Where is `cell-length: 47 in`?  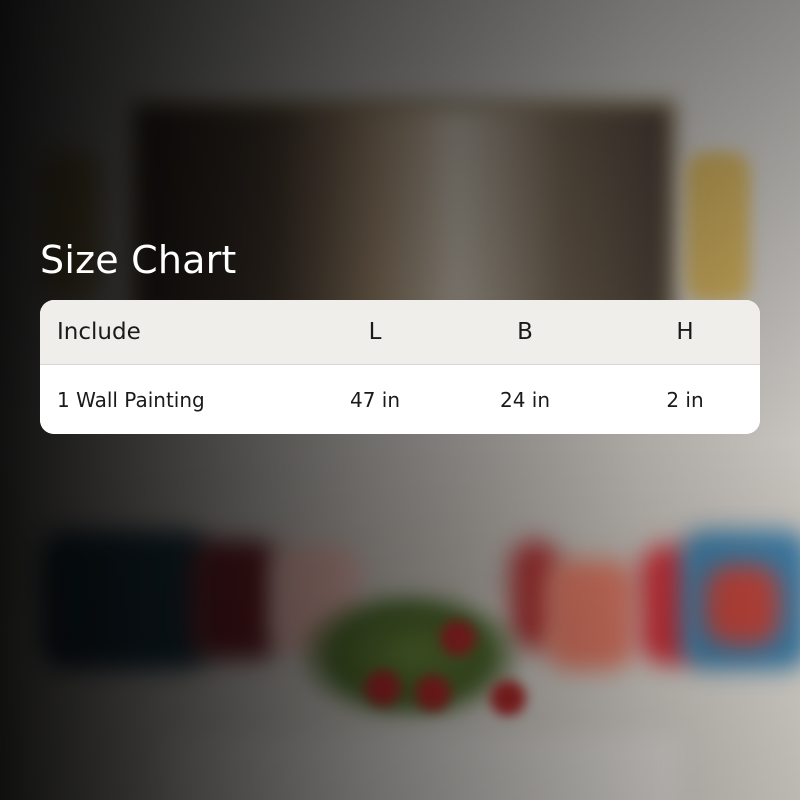
cell-length: 47 in is located at coordinates (375, 399).